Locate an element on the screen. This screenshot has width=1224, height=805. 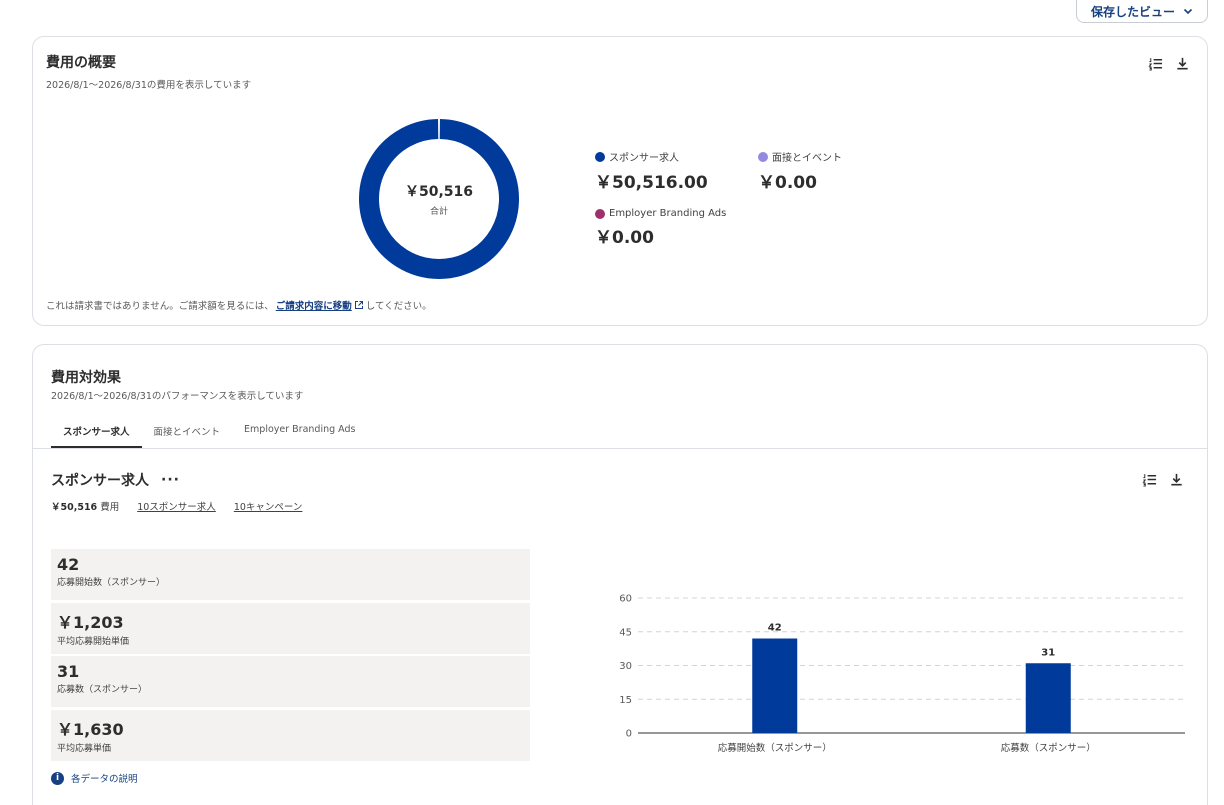
sponsored-jobs-link: 10スポンサー求人 is located at coordinates (176, 506).